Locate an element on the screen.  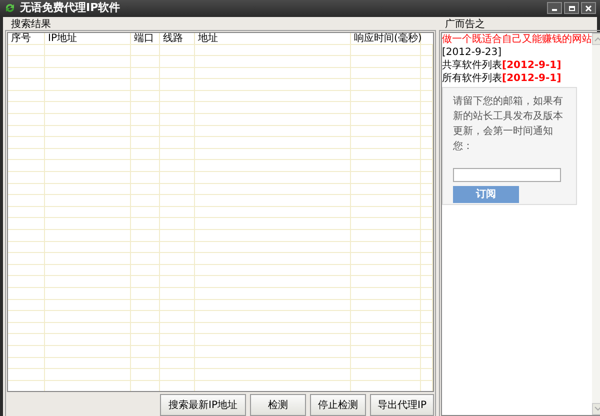
column-header: 端口 is located at coordinates (145, 38).